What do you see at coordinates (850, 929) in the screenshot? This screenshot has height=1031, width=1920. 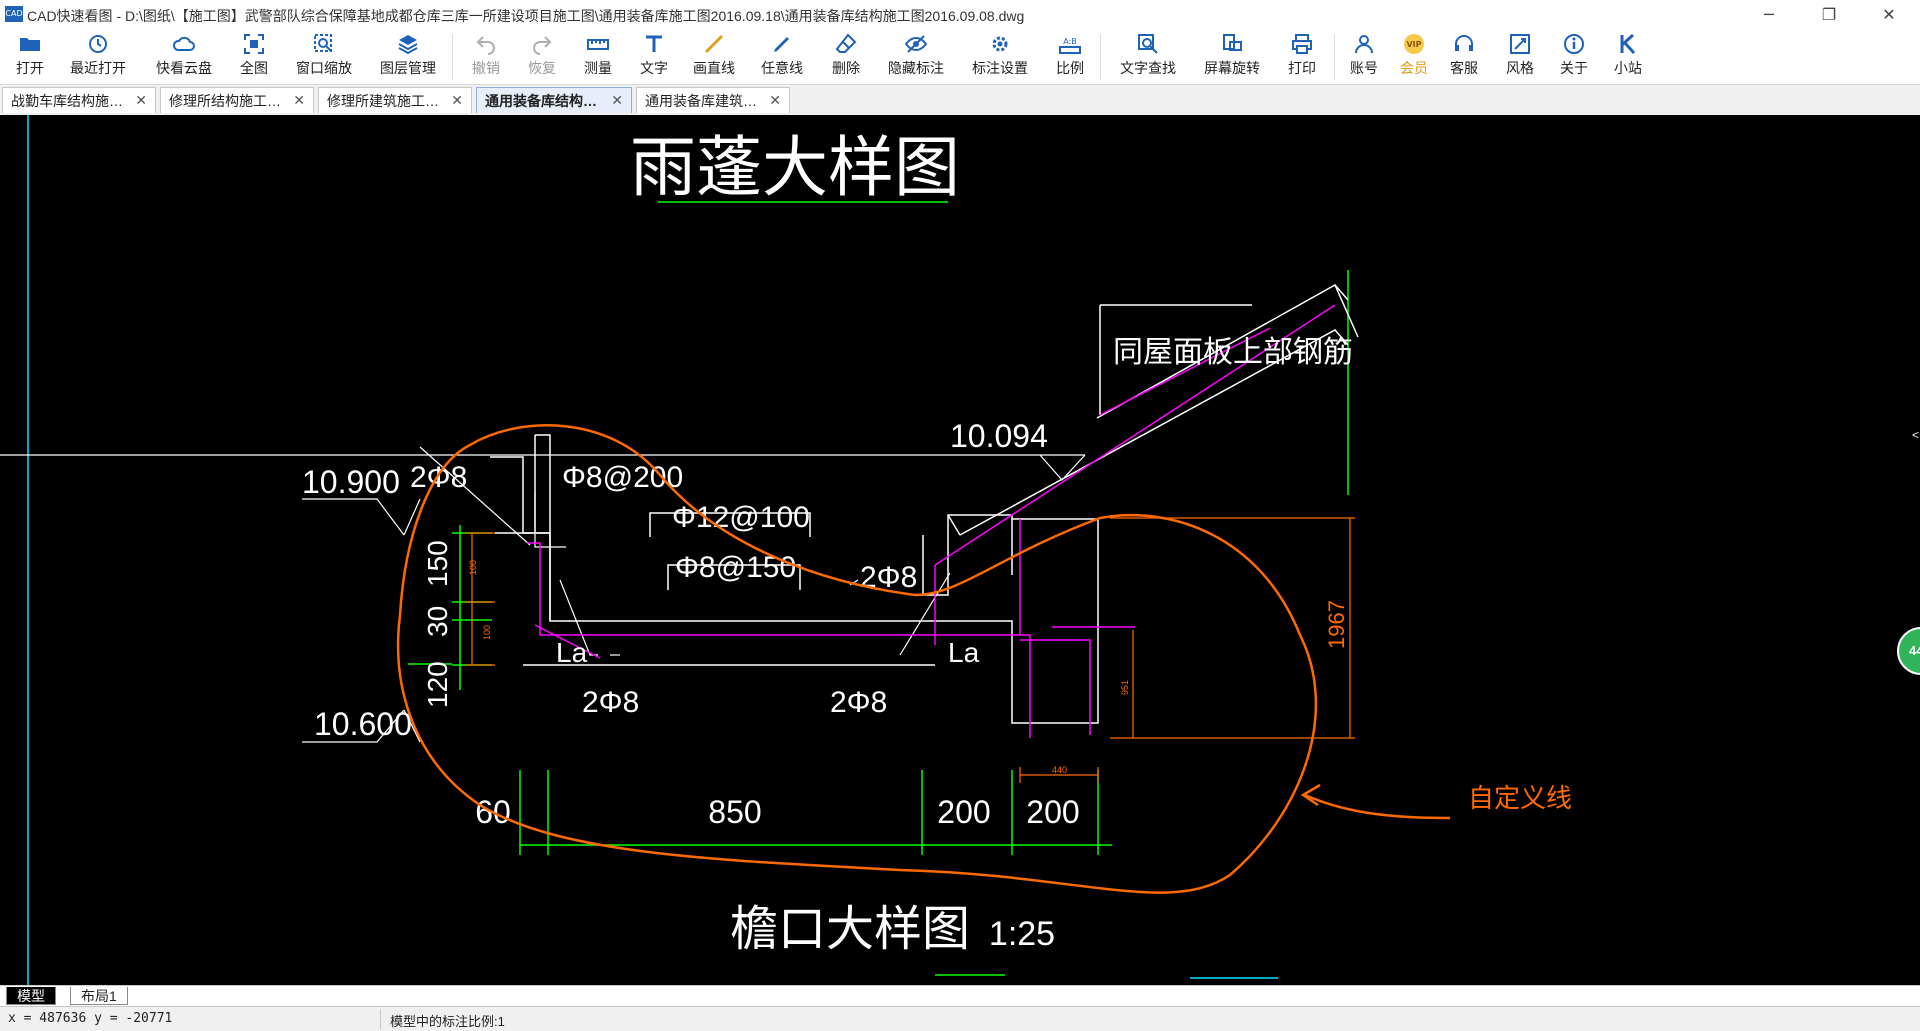 I see `detail-title-bottom: 檐口大样图` at bounding box center [850, 929].